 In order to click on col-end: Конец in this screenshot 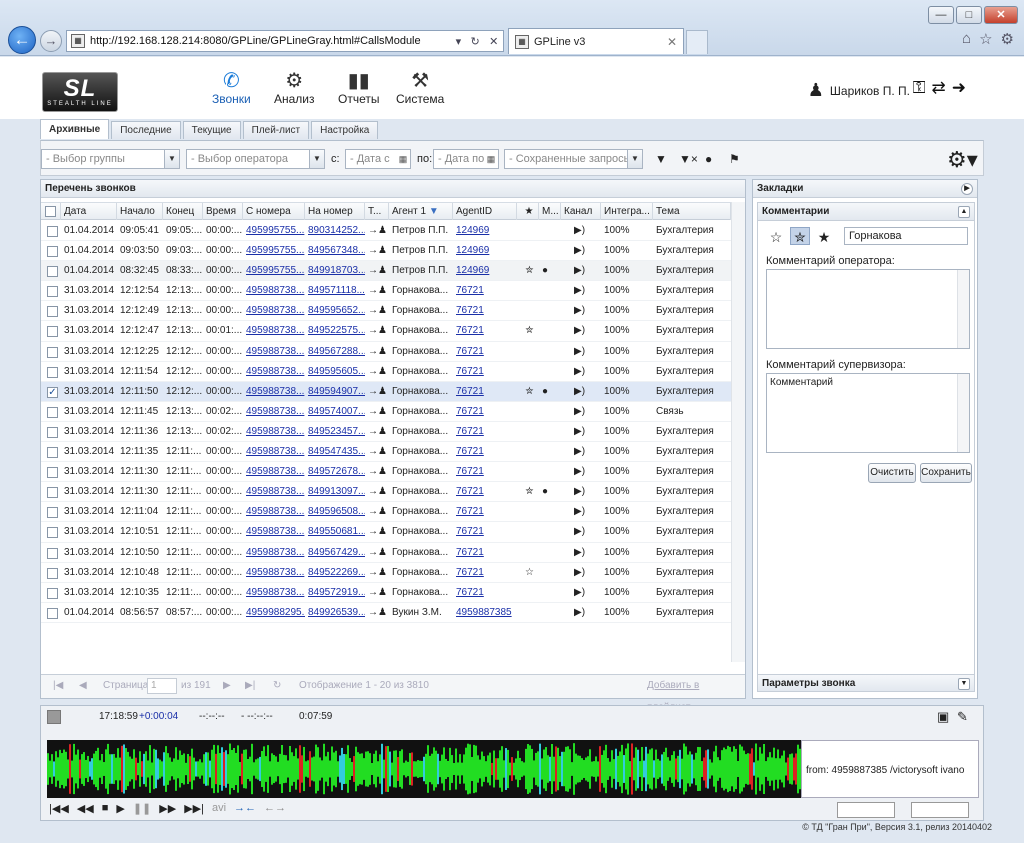, I will do `click(183, 211)`.